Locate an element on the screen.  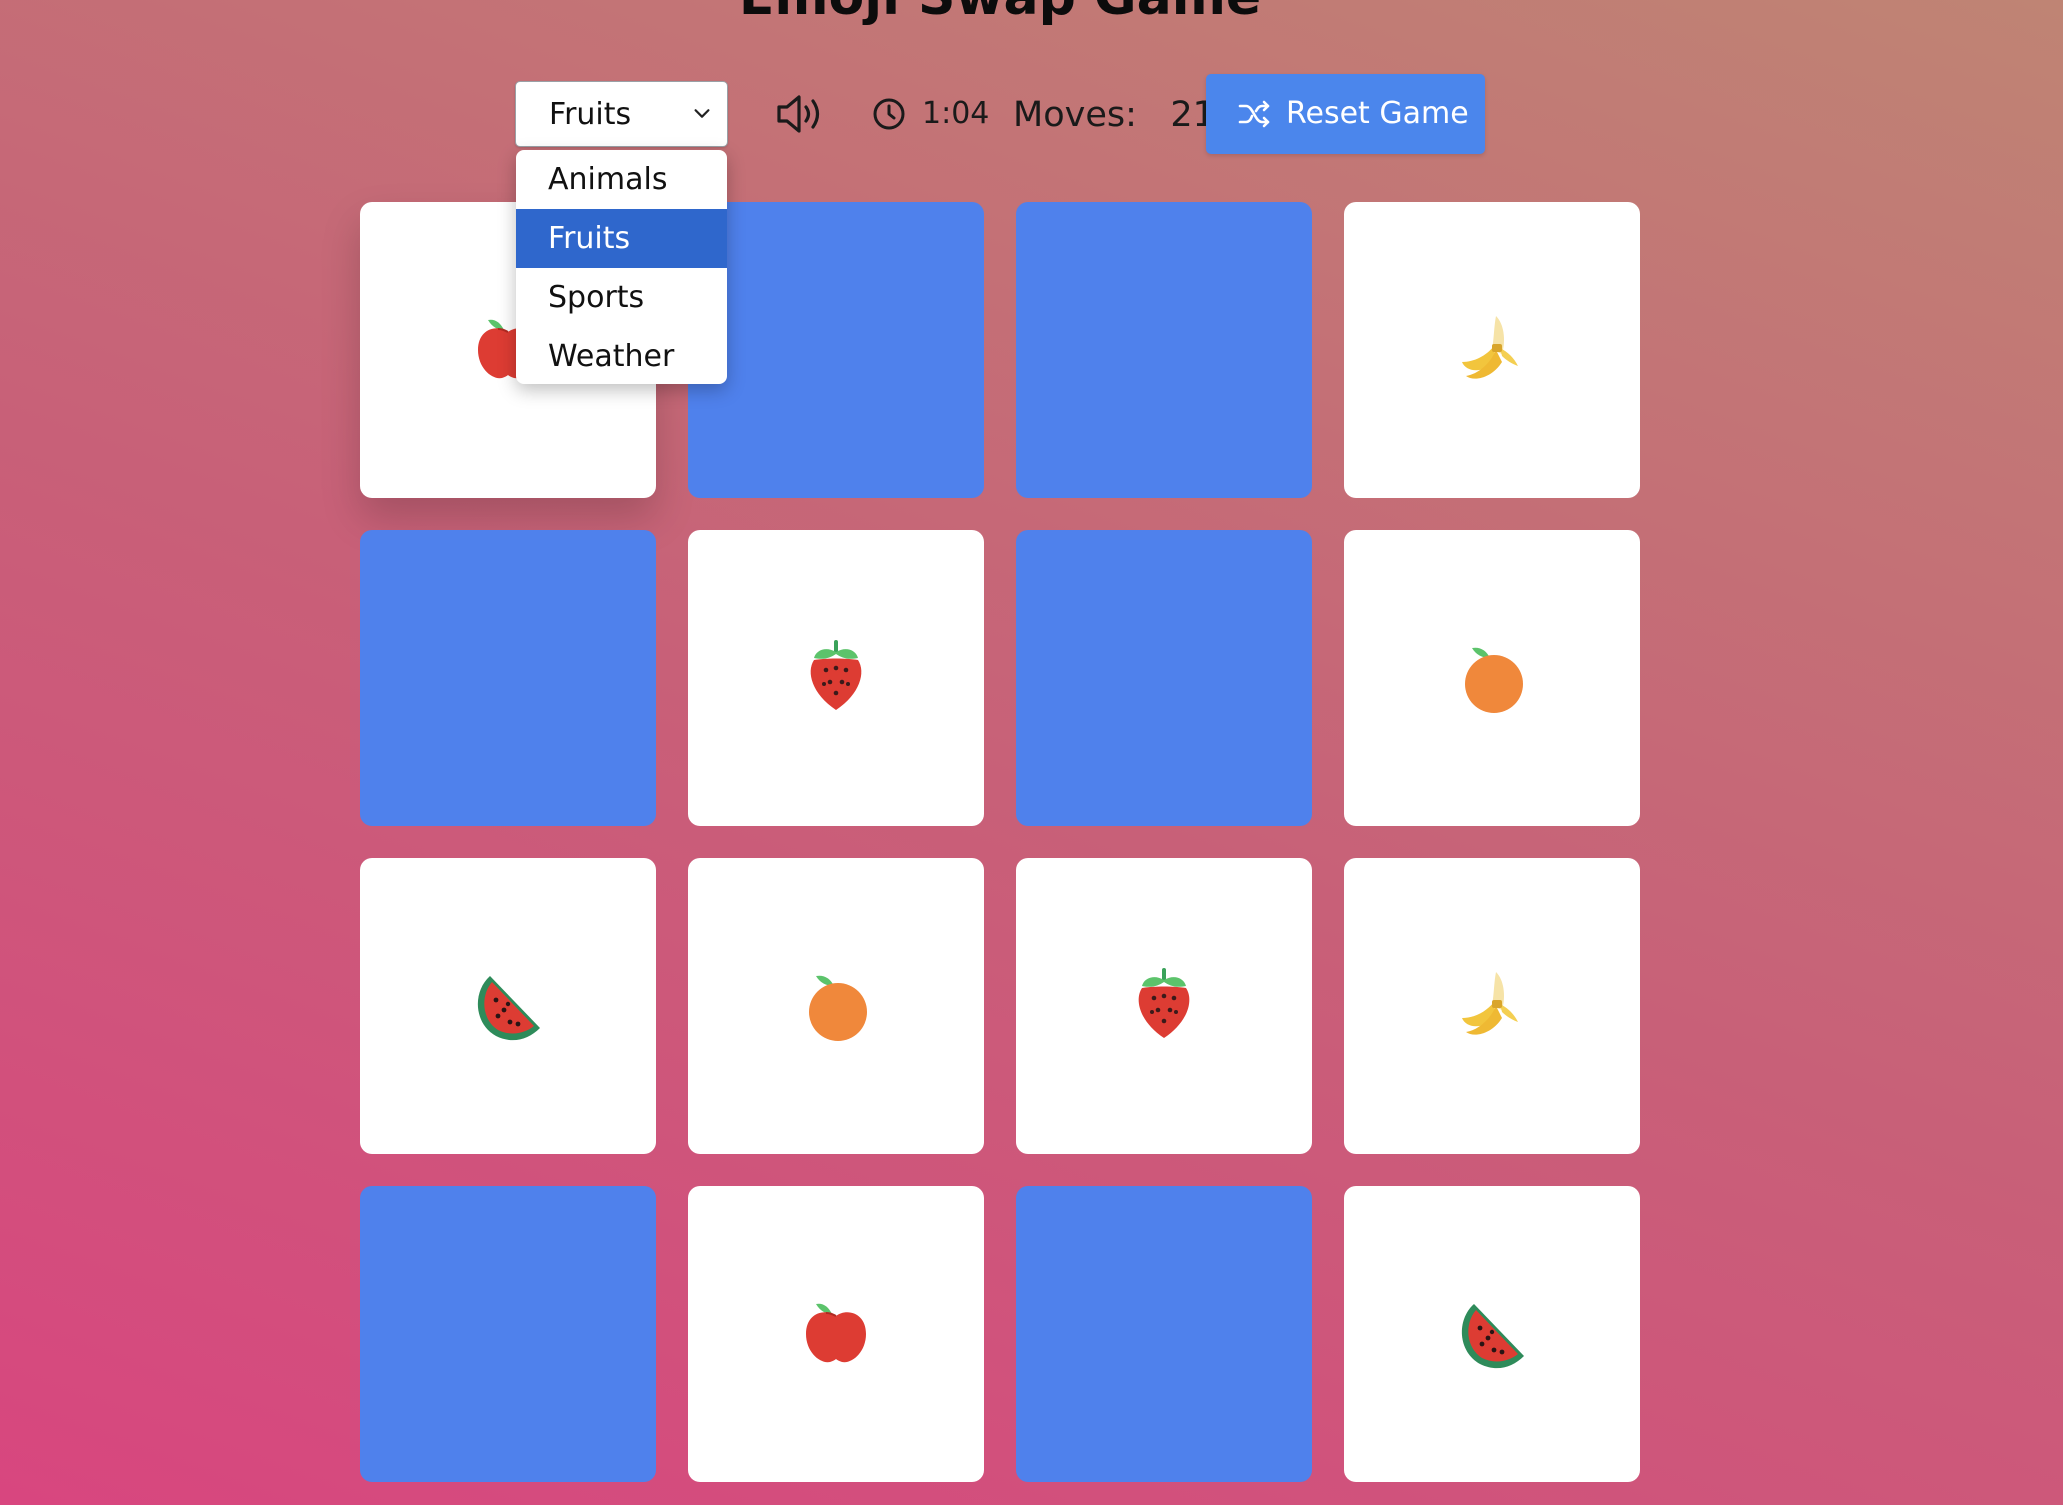
shuffle-icon is located at coordinates (1254, 114).